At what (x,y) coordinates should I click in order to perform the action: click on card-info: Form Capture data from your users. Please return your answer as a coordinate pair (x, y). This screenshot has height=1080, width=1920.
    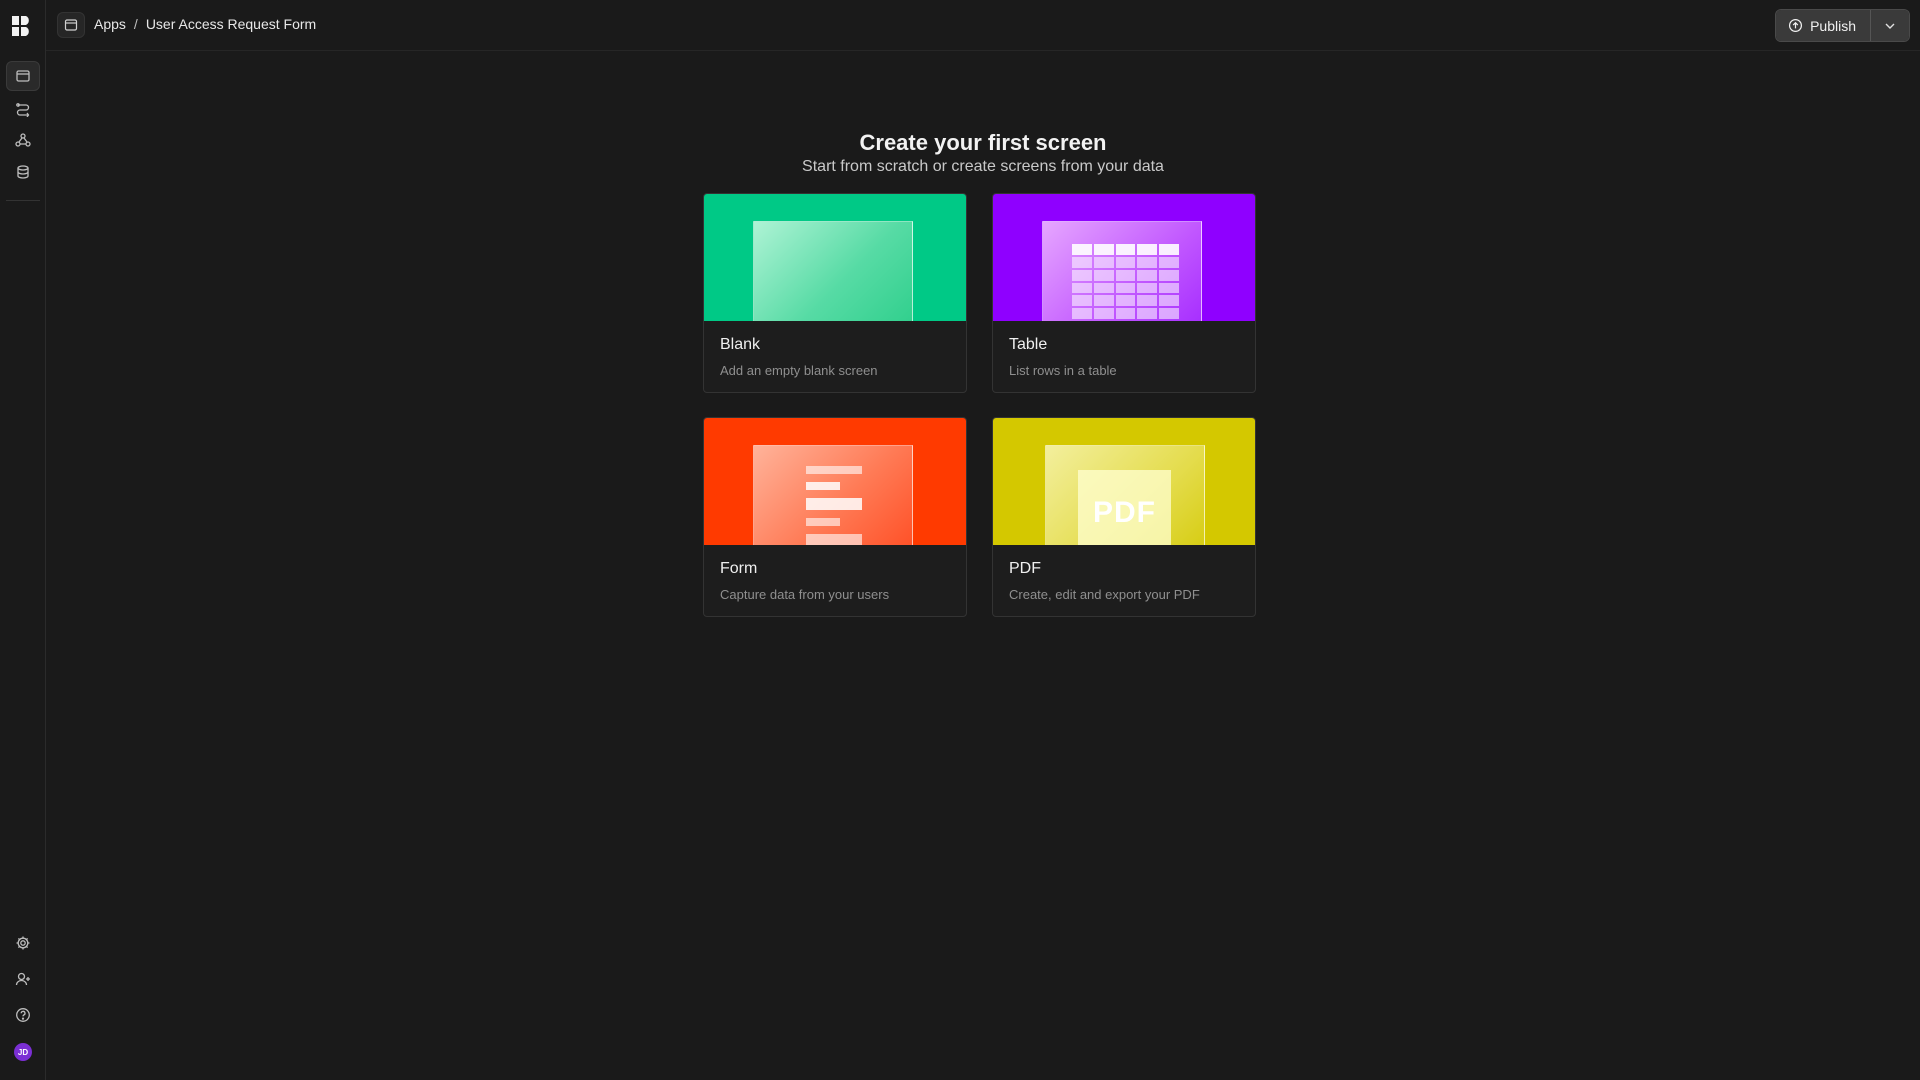
    Looking at the image, I should click on (835, 580).